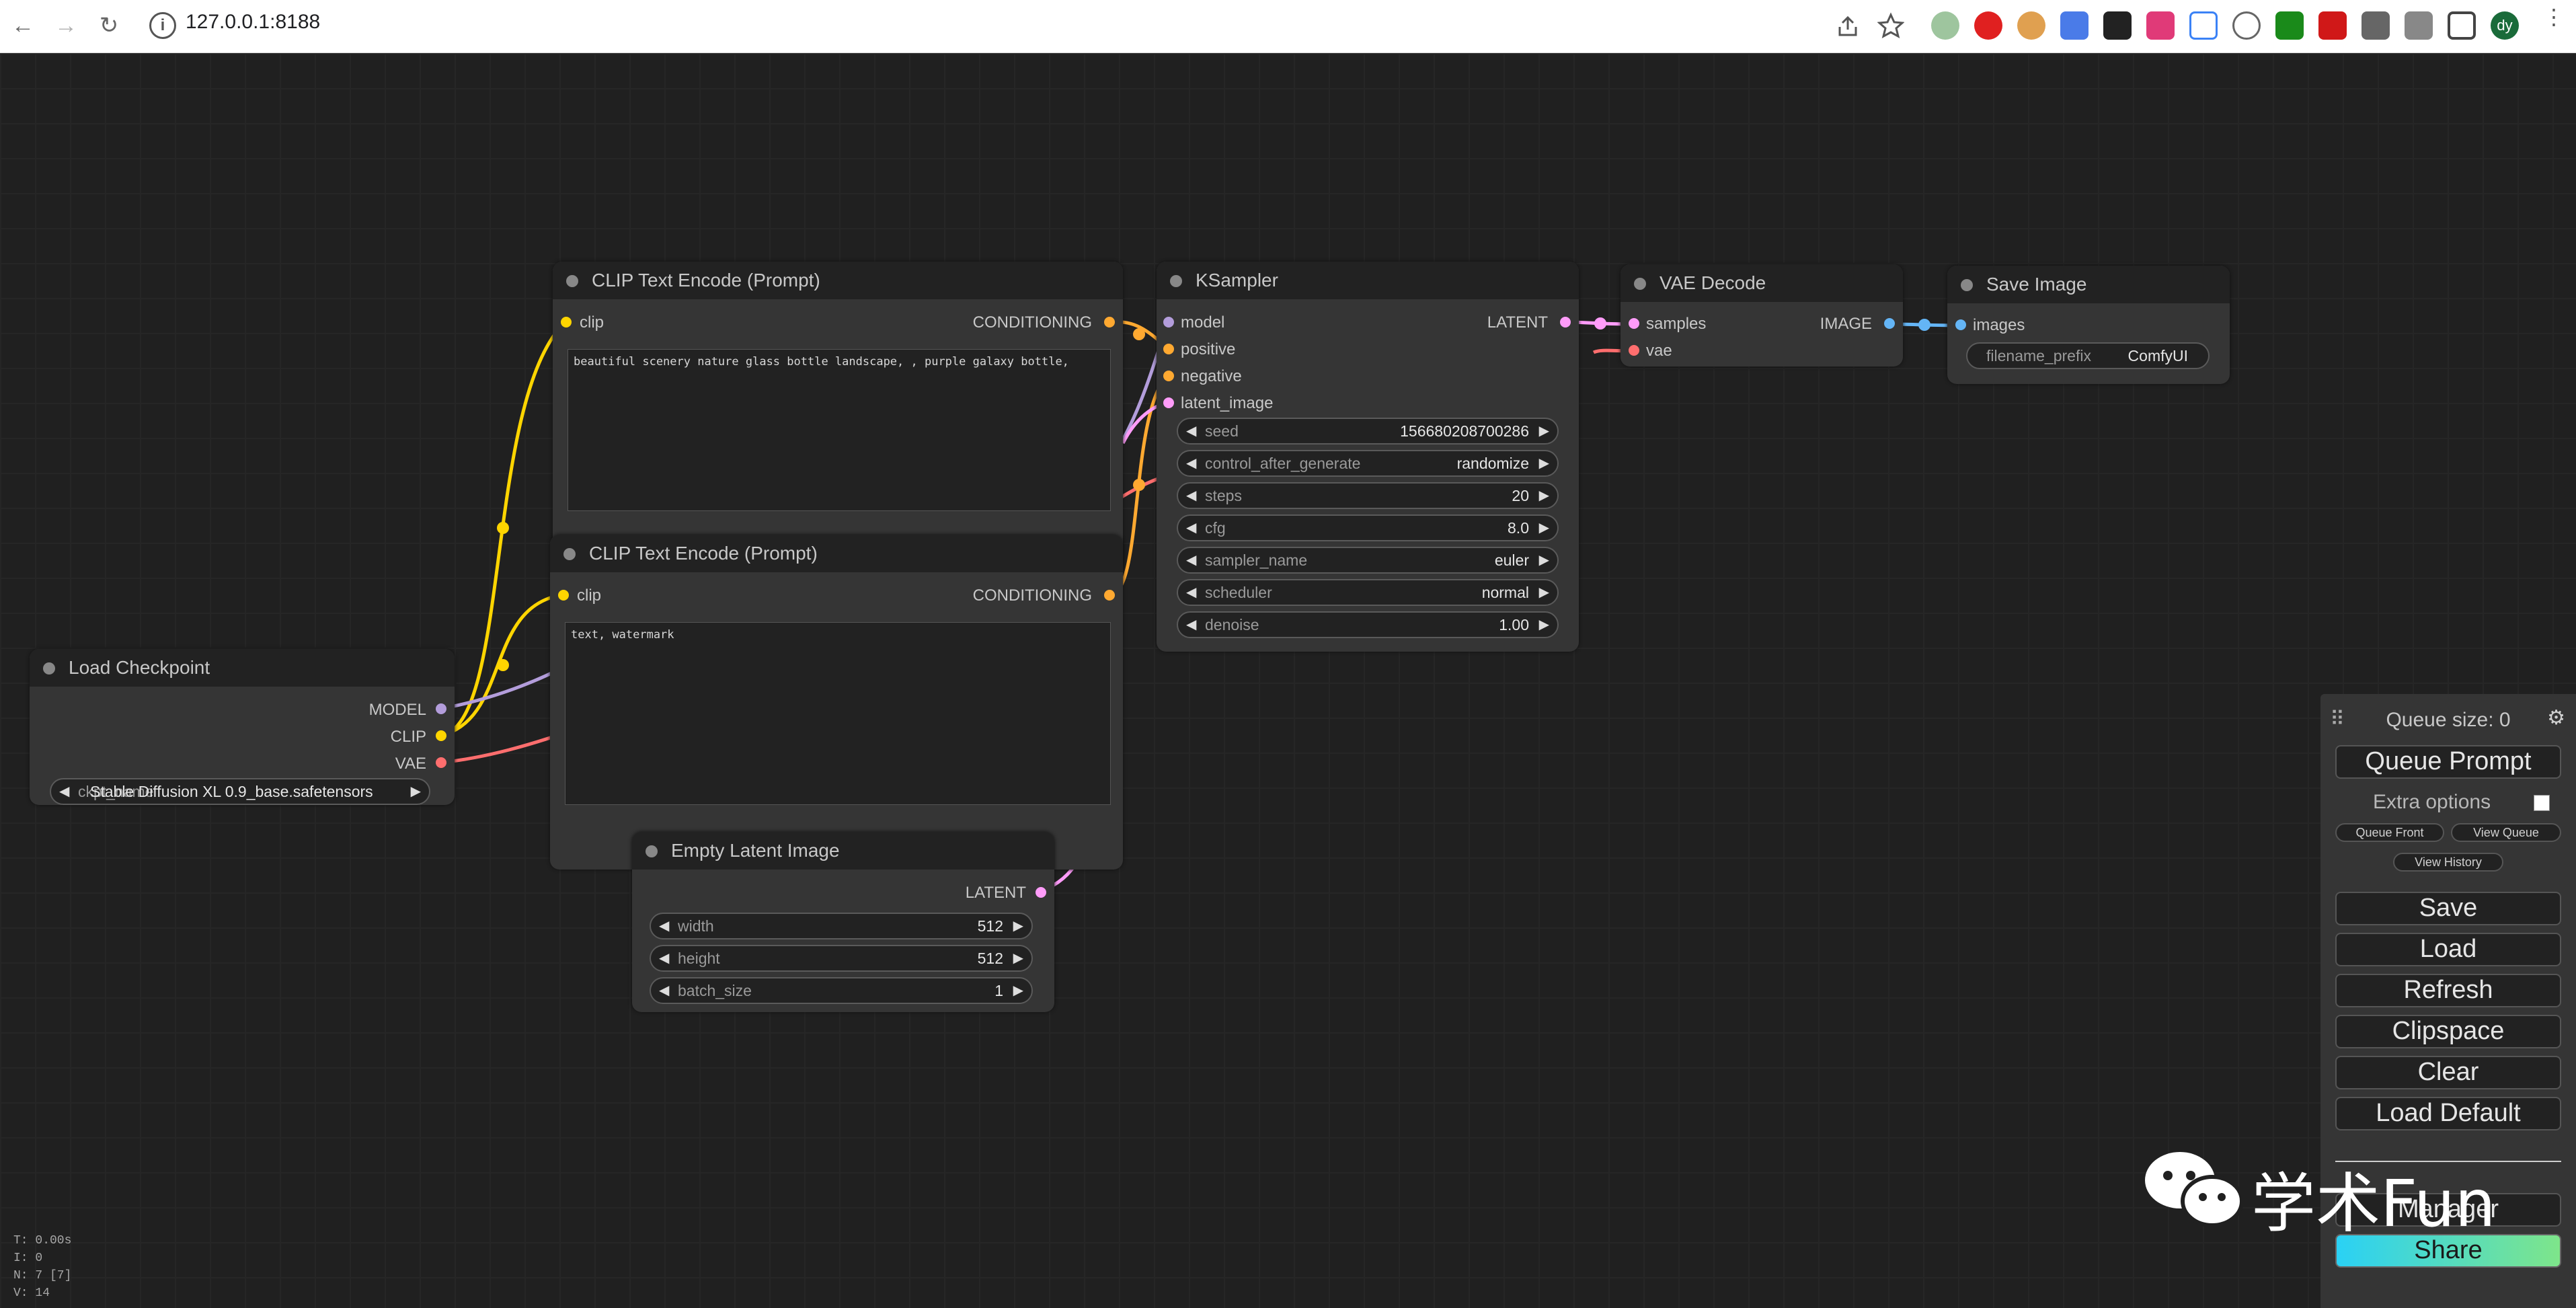  Describe the element at coordinates (441, 709) in the screenshot. I see `output-slot-model` at that location.